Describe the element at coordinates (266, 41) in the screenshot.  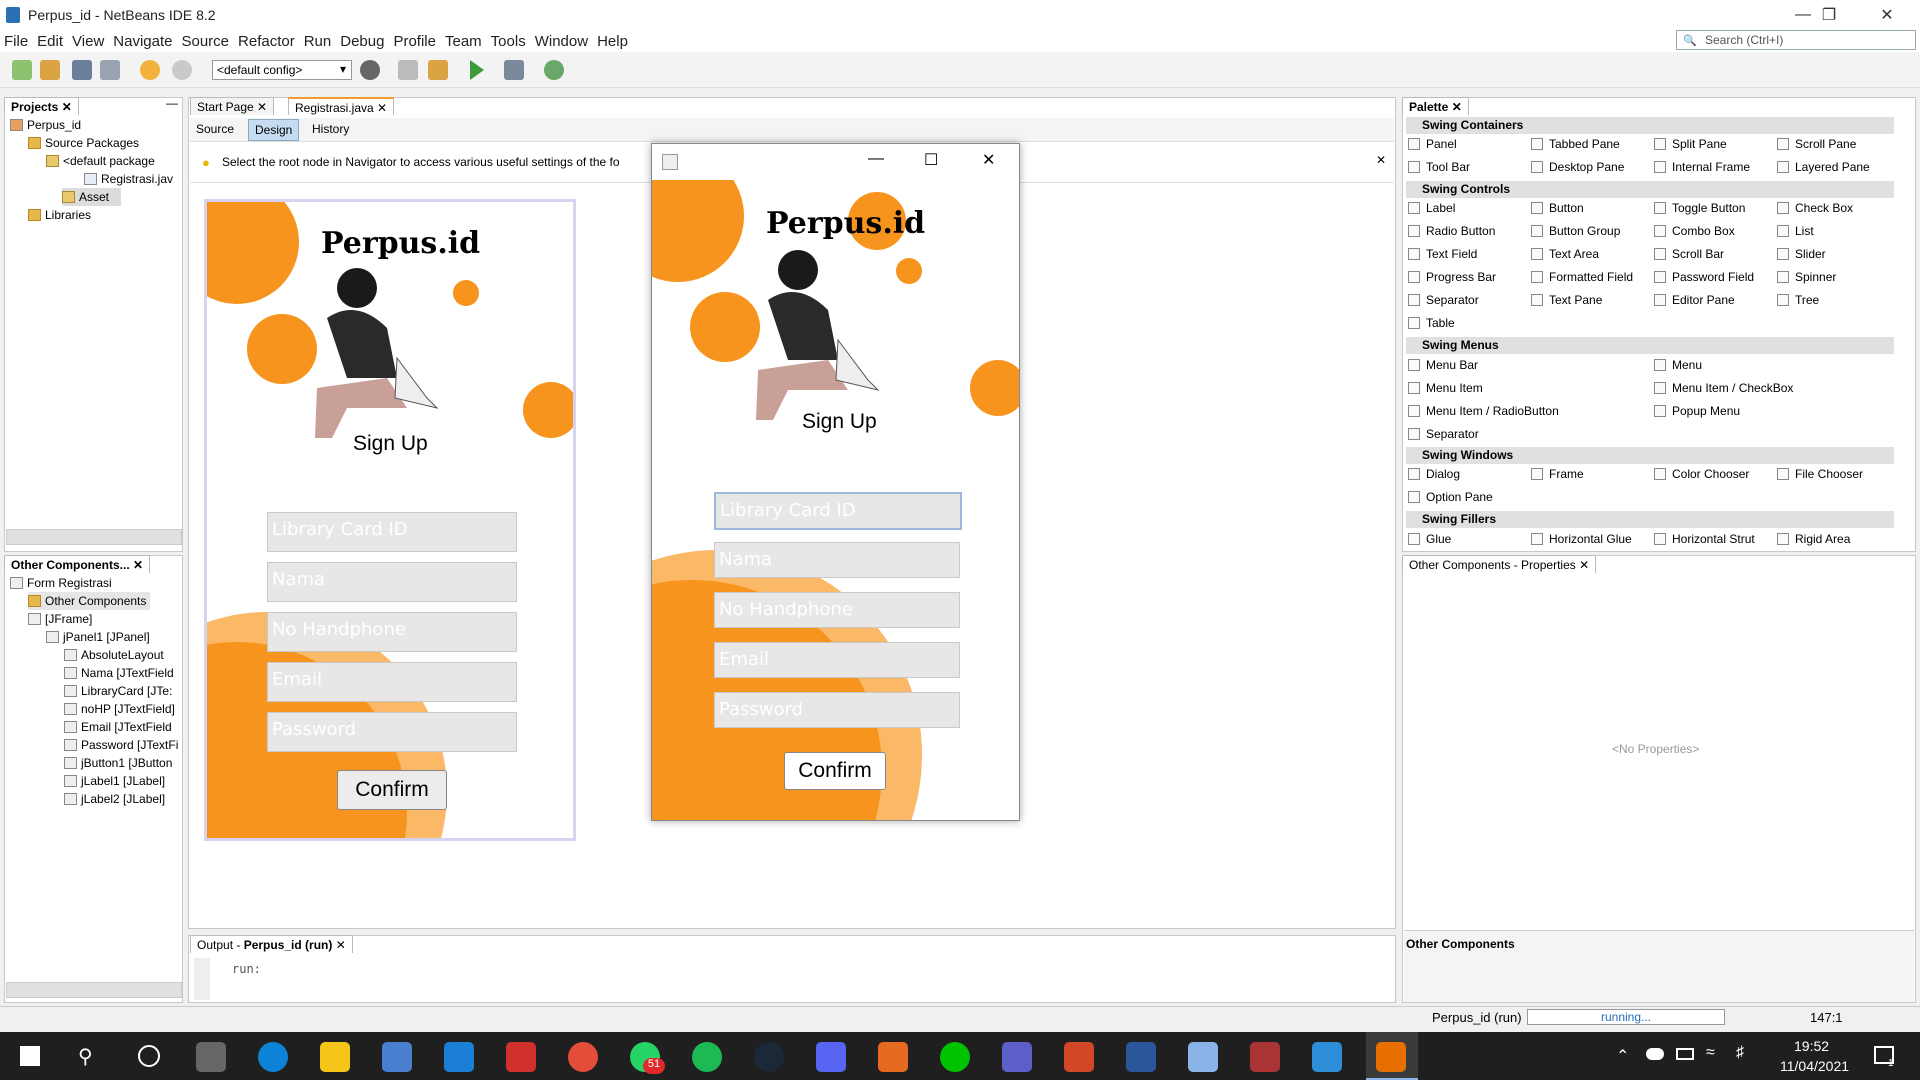
I see `menu-refactor: Refactor` at that location.